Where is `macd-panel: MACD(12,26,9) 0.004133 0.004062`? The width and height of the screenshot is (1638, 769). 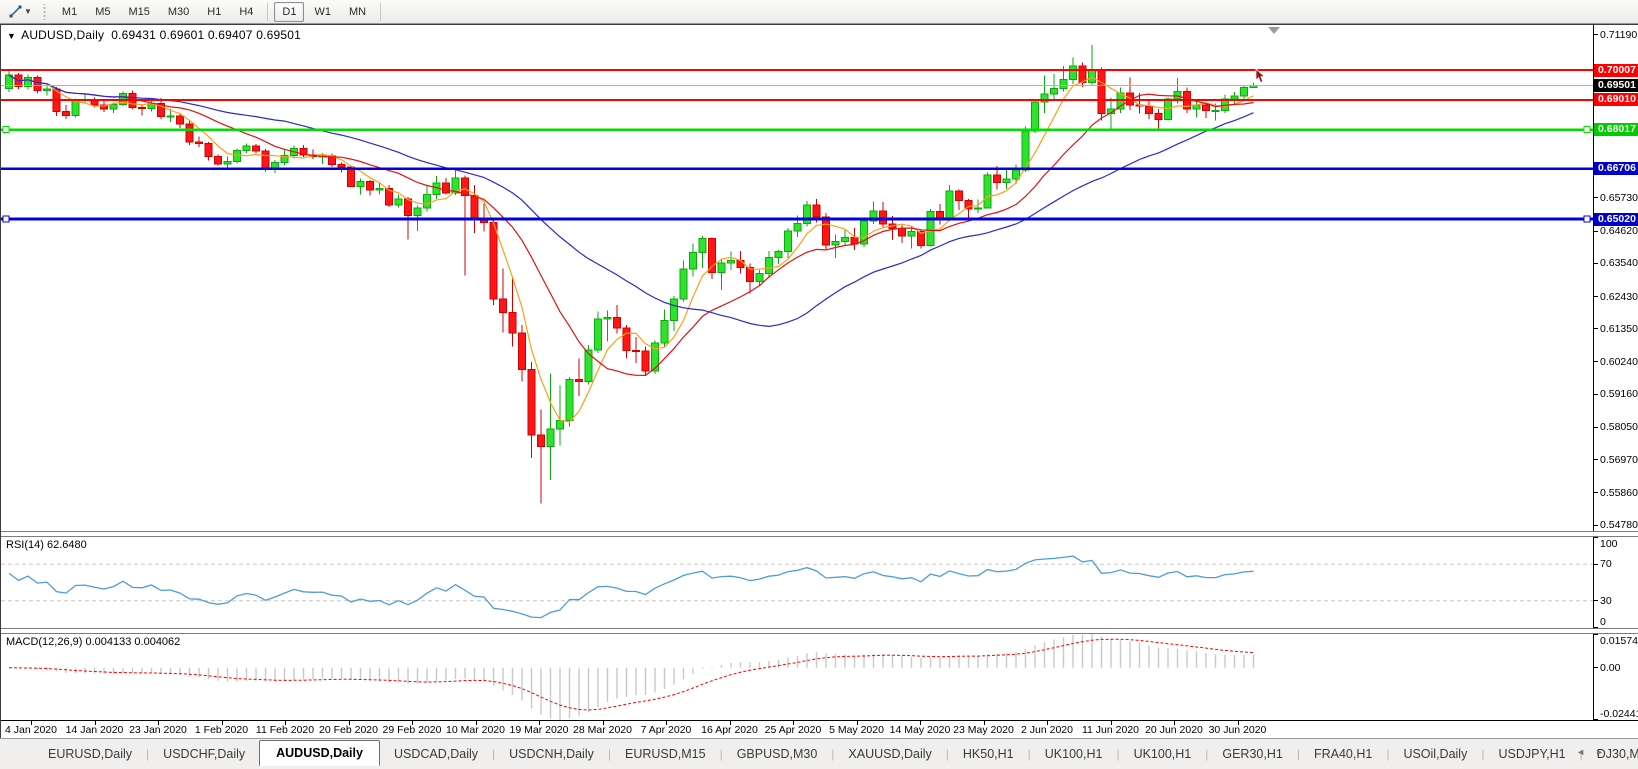
macd-panel: MACD(12,26,9) 0.004133 0.004062 is located at coordinates (797, 677).